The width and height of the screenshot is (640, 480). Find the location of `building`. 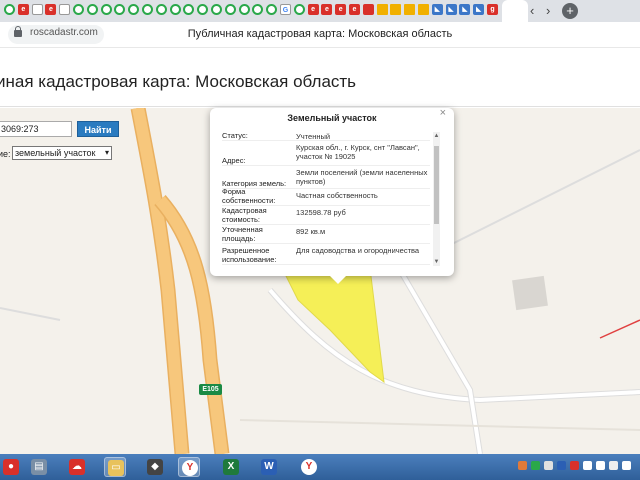

building is located at coordinates (530, 293).